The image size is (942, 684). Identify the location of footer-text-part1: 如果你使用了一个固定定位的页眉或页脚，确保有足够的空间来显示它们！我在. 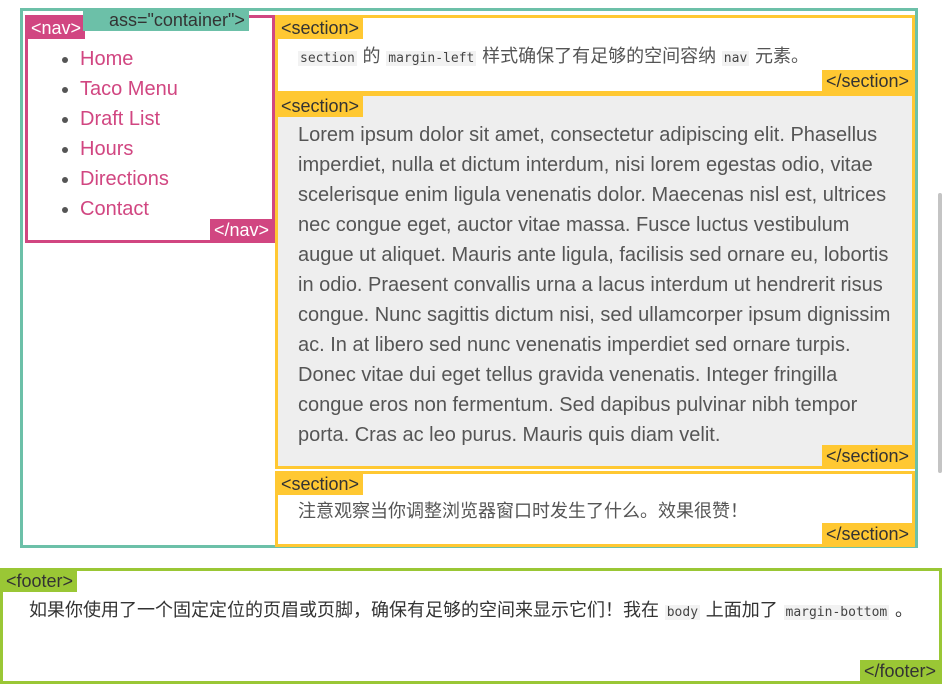
(347, 610).